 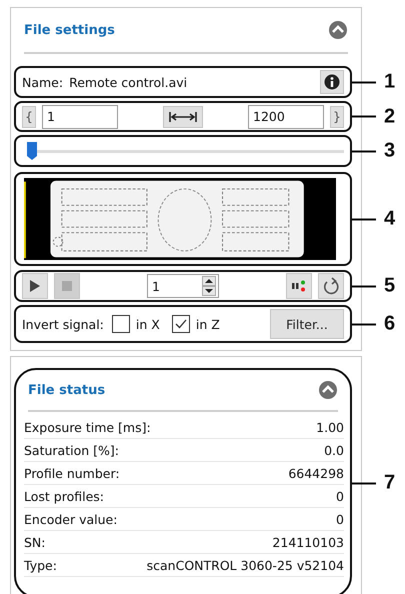 I want to click on frame-spinbox: 1, so click(x=183, y=286).